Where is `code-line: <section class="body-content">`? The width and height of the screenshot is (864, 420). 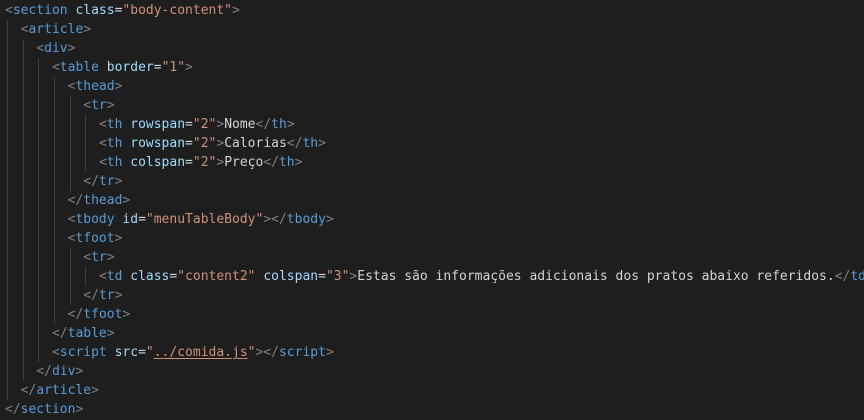
code-line: <section class="body-content"> is located at coordinates (122, 10).